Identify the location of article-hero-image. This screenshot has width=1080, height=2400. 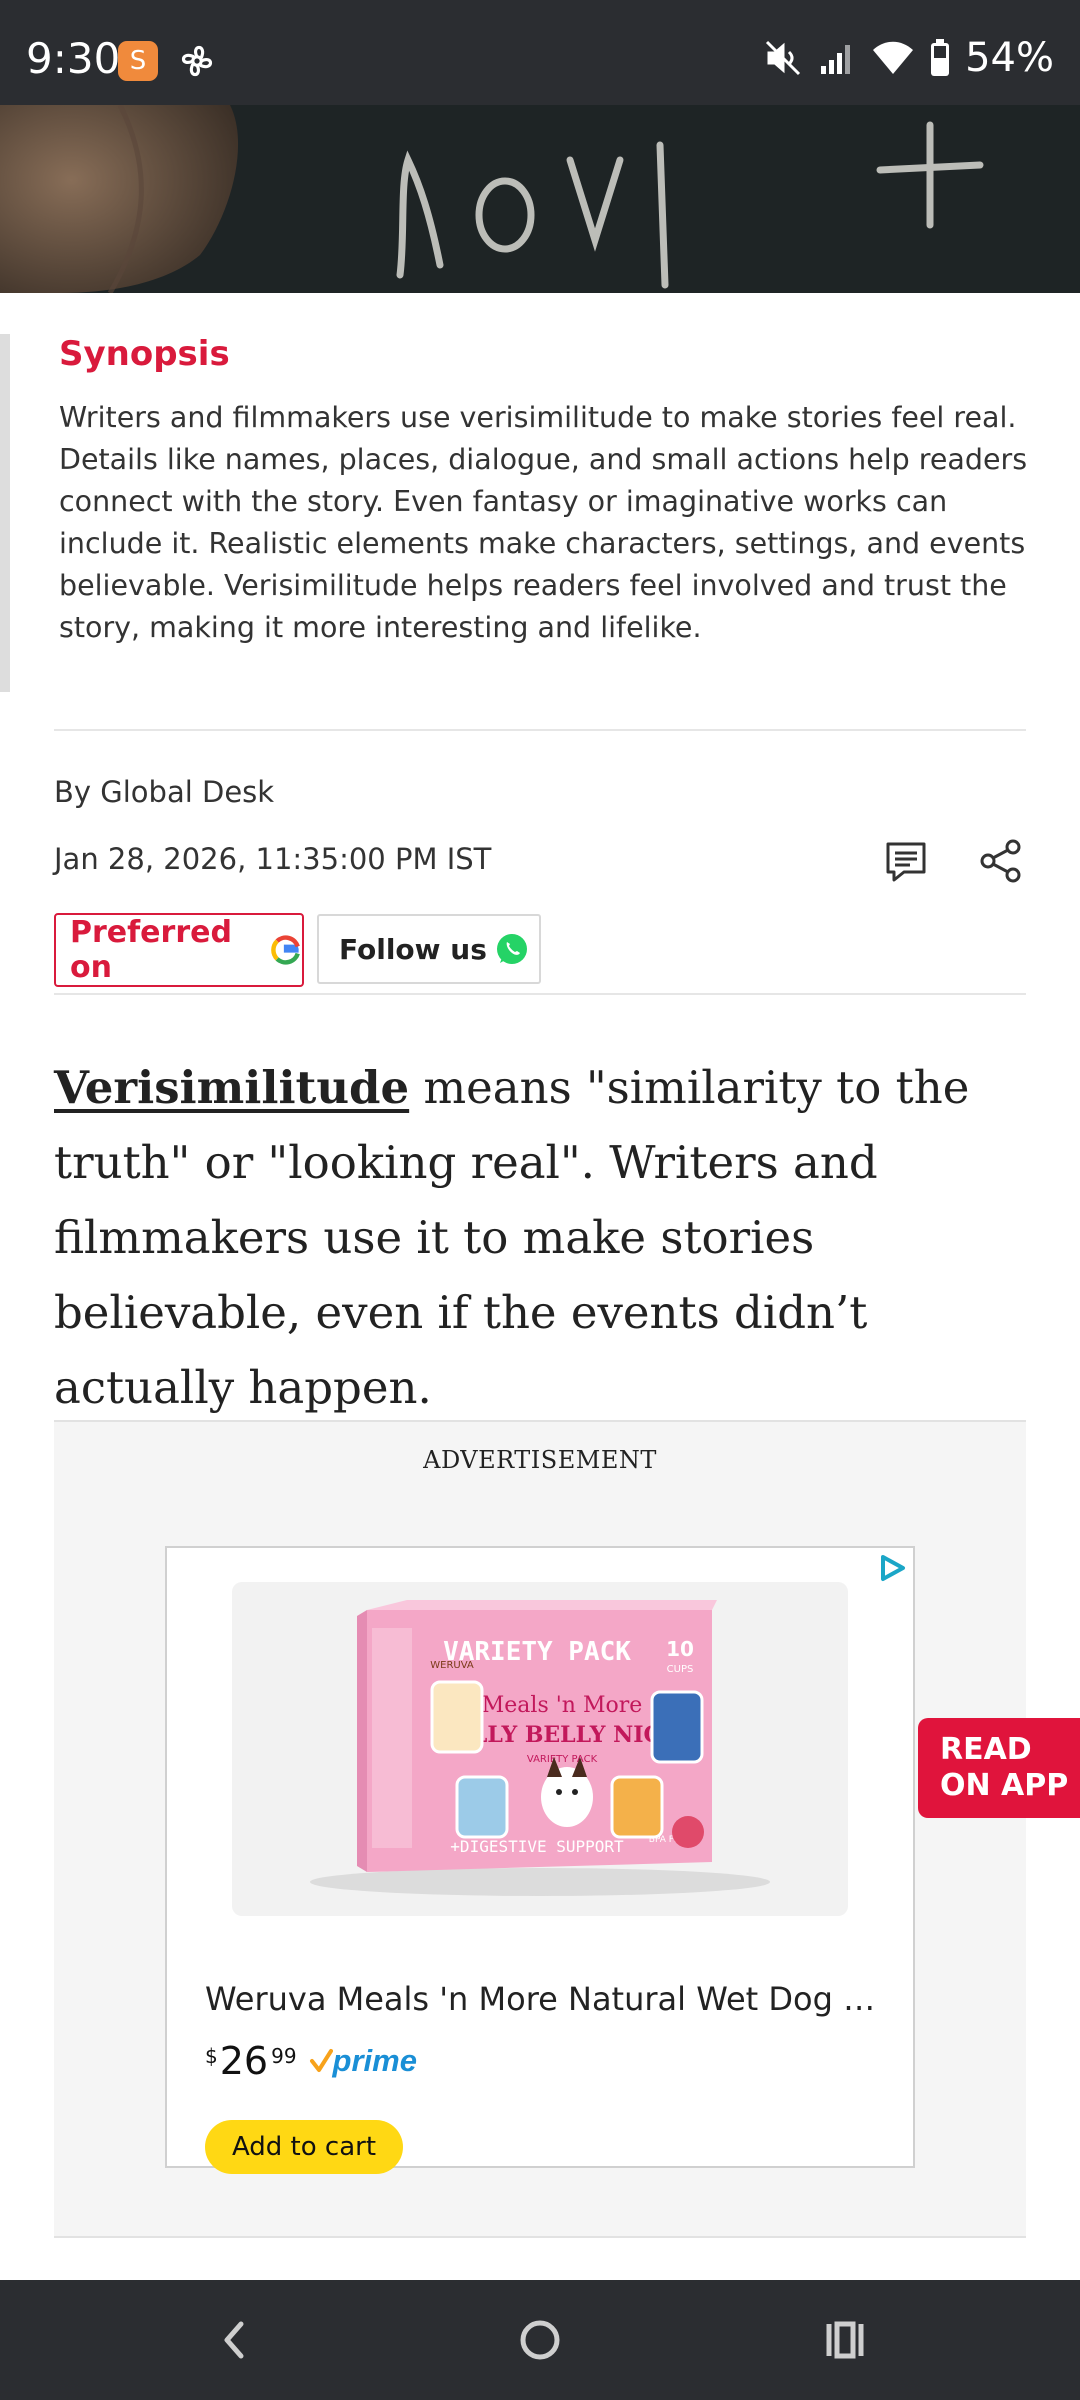
(540, 199).